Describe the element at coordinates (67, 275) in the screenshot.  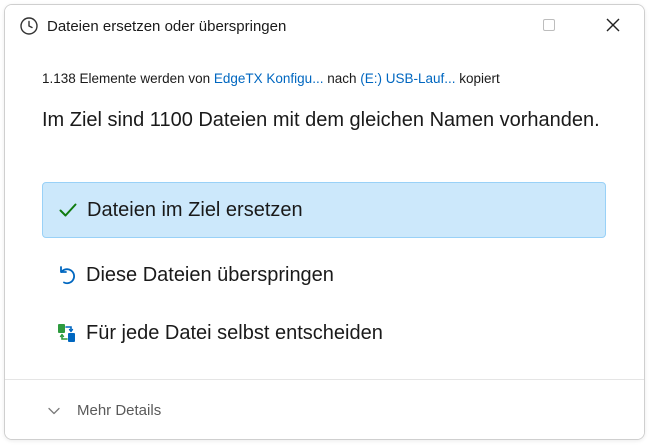
I see `skip-undo-icon` at that location.